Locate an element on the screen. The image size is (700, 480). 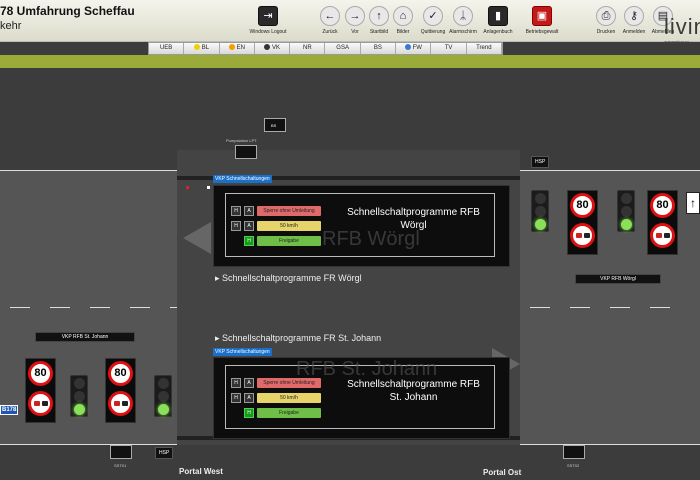
tab-nr: NR is located at coordinates (308, 48).